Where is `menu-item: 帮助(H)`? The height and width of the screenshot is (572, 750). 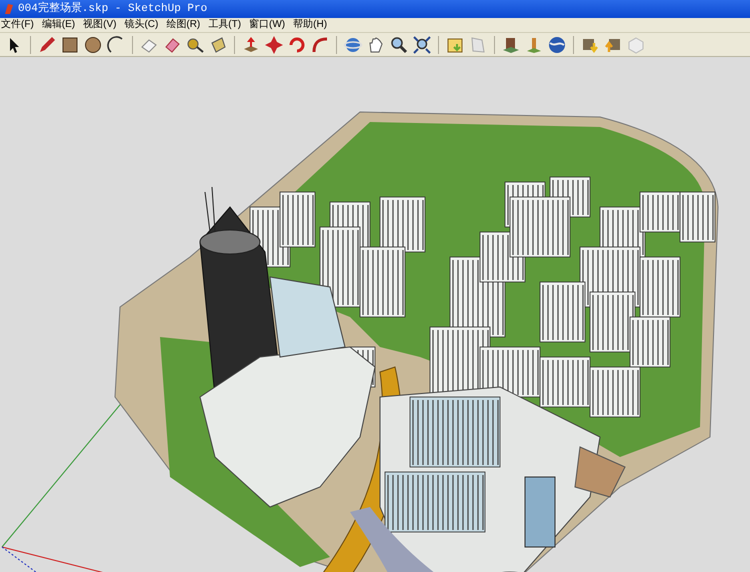
menu-item: 帮助(H) is located at coordinates (310, 25).